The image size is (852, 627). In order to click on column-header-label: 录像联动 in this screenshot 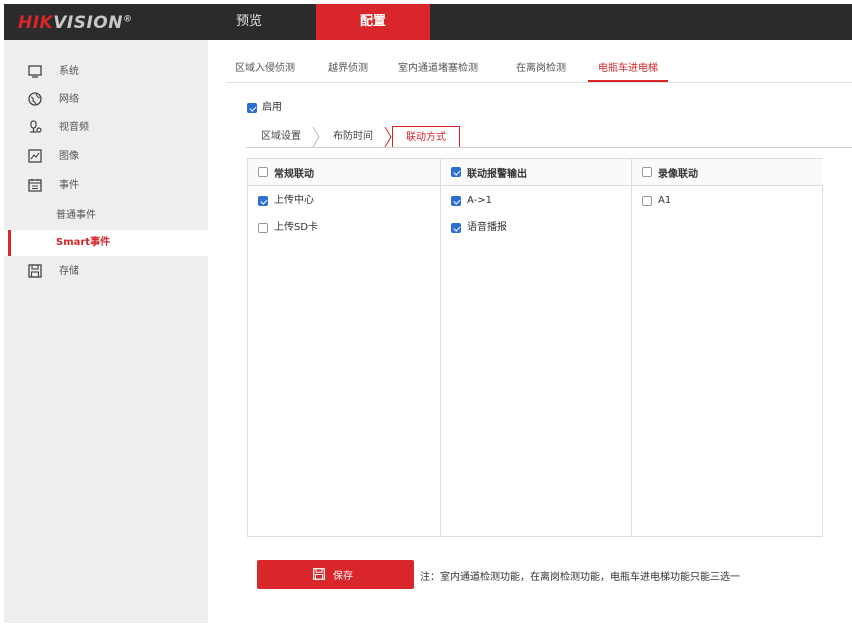, I will do `click(678, 174)`.